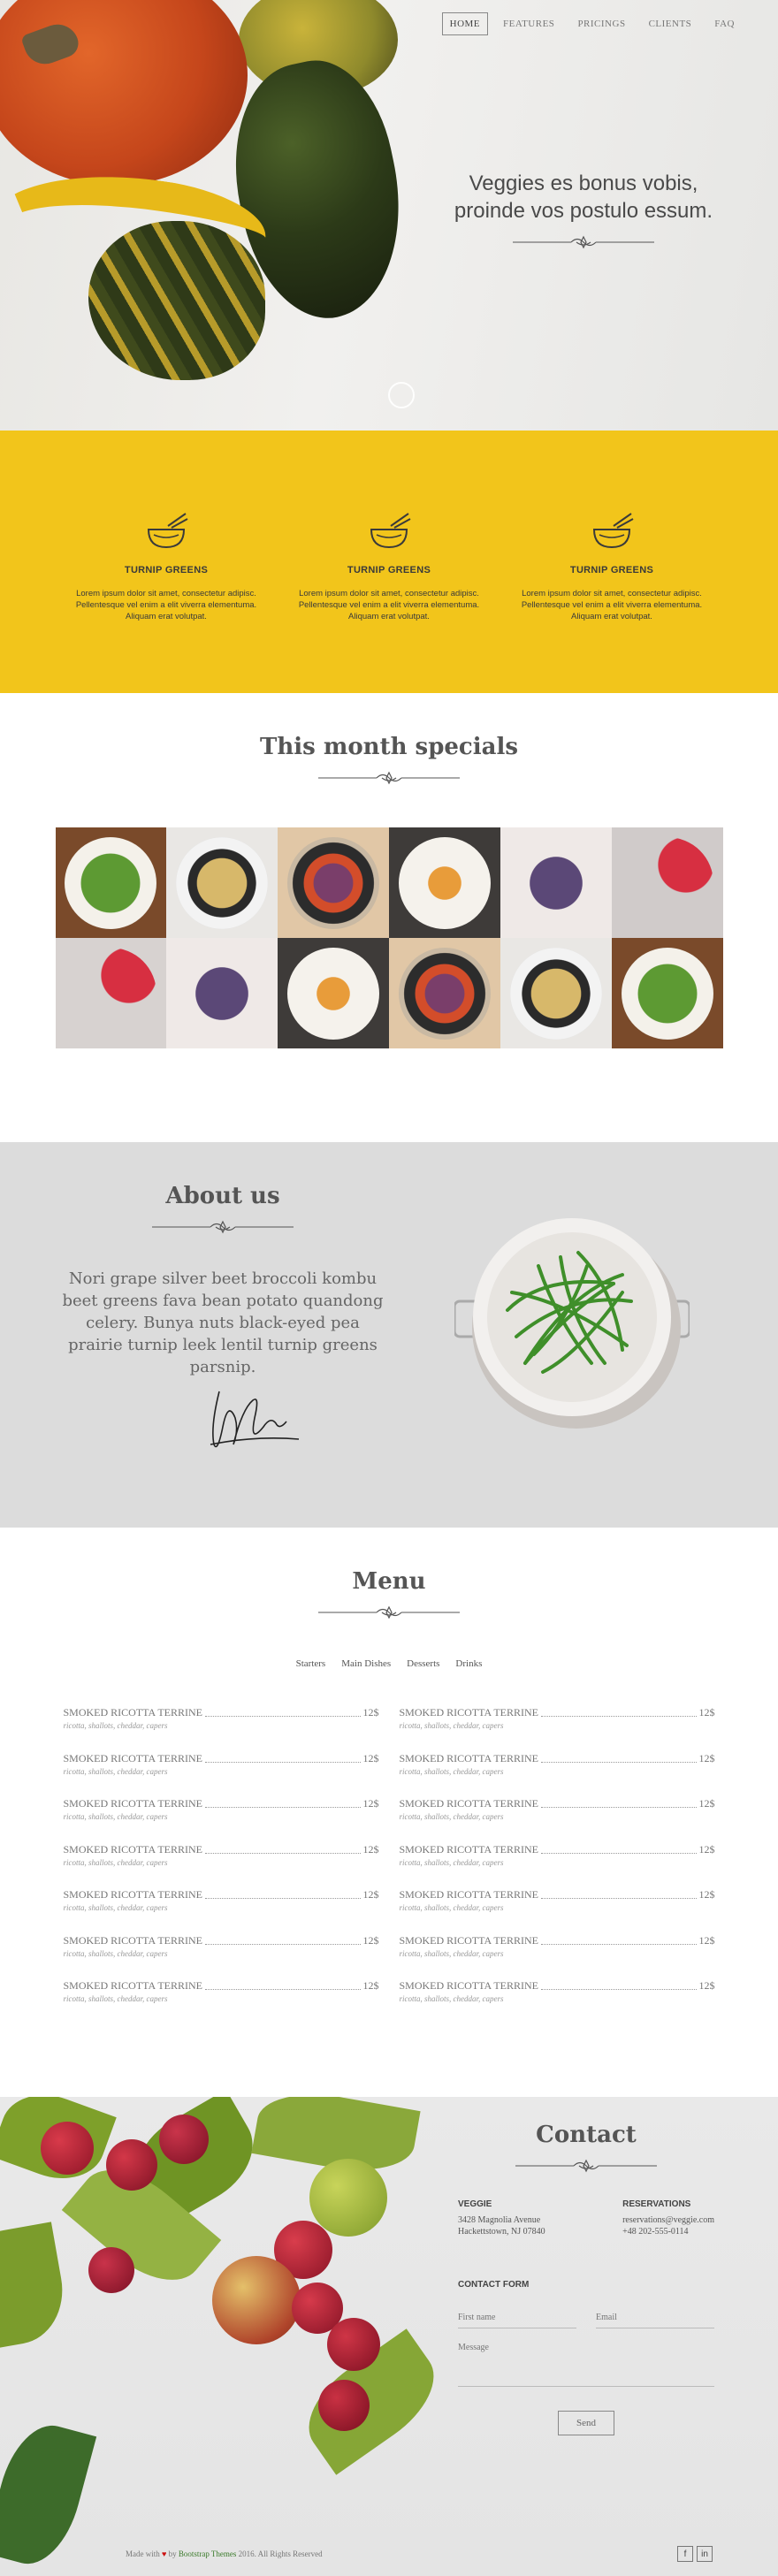  I want to click on message-field, so click(586, 2364).